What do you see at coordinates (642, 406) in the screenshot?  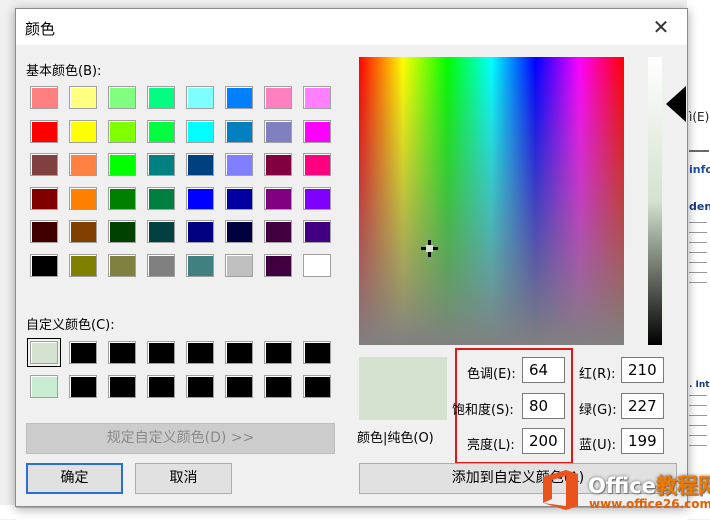 I see `green-input: 227` at bounding box center [642, 406].